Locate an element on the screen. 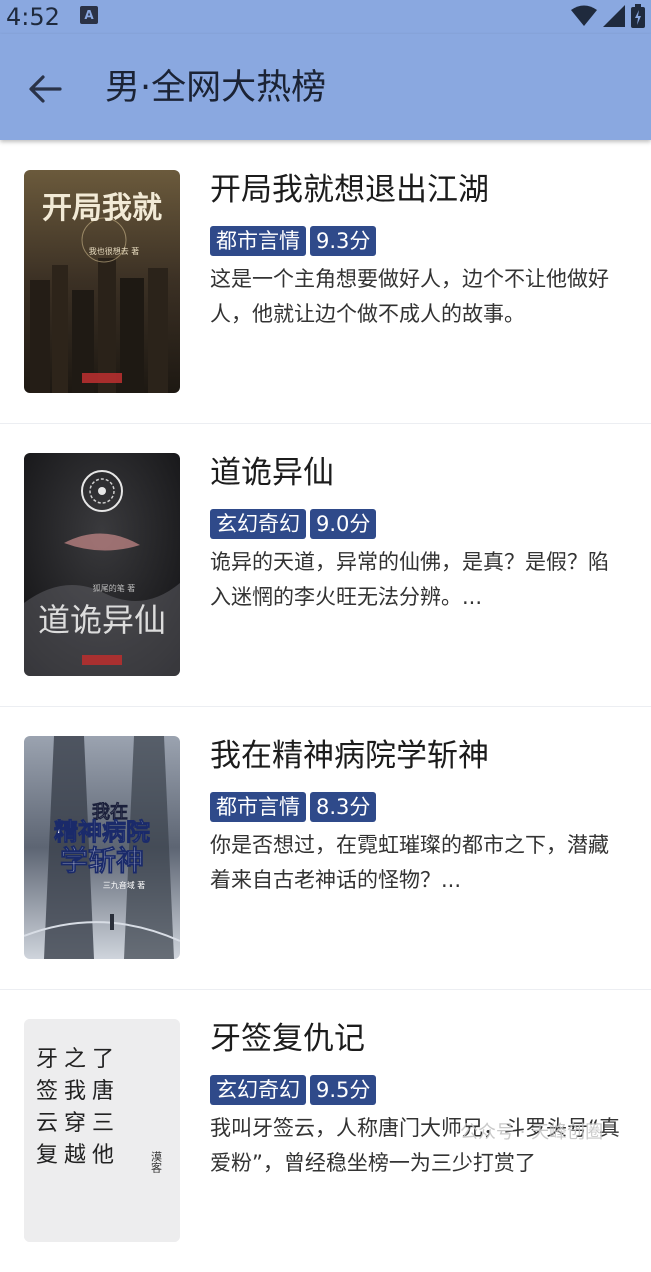 The image size is (651, 1272). cover-line: 云穿三 is located at coordinates (78, 1123).